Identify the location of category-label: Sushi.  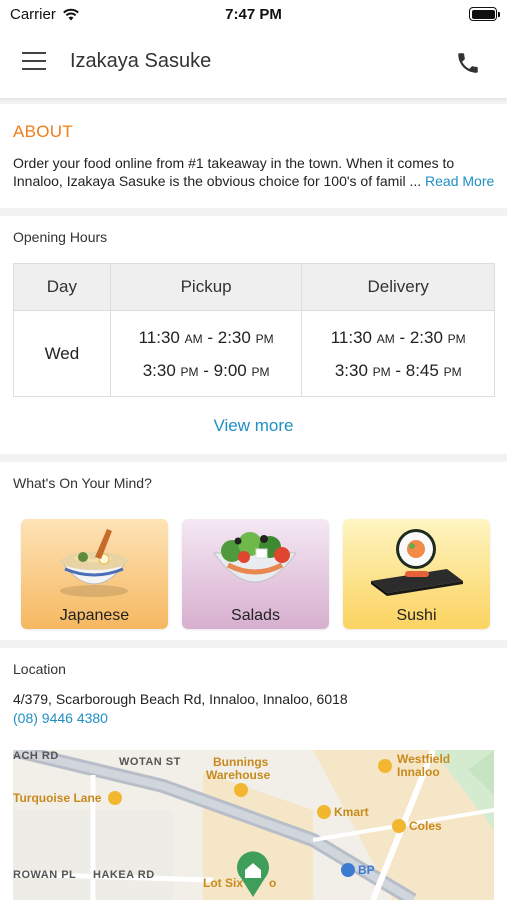
(416, 615).